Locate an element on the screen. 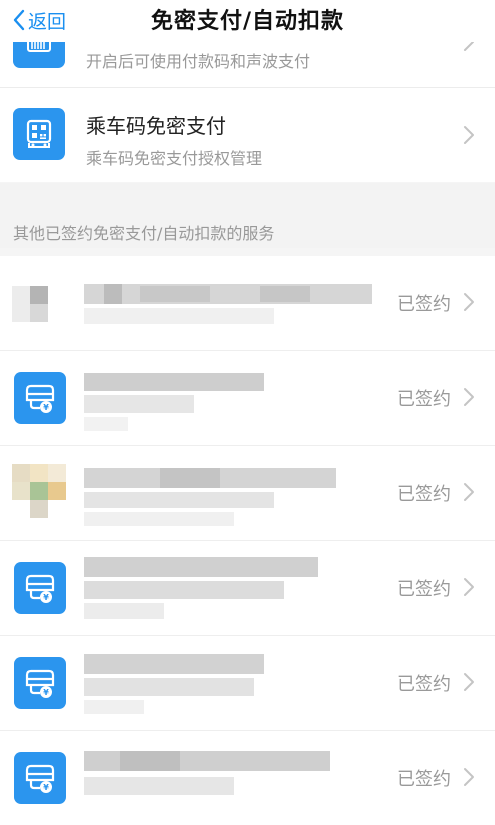  list-item-pay-code: 开启后可使用付款码和声波支付 is located at coordinates (247, 65).